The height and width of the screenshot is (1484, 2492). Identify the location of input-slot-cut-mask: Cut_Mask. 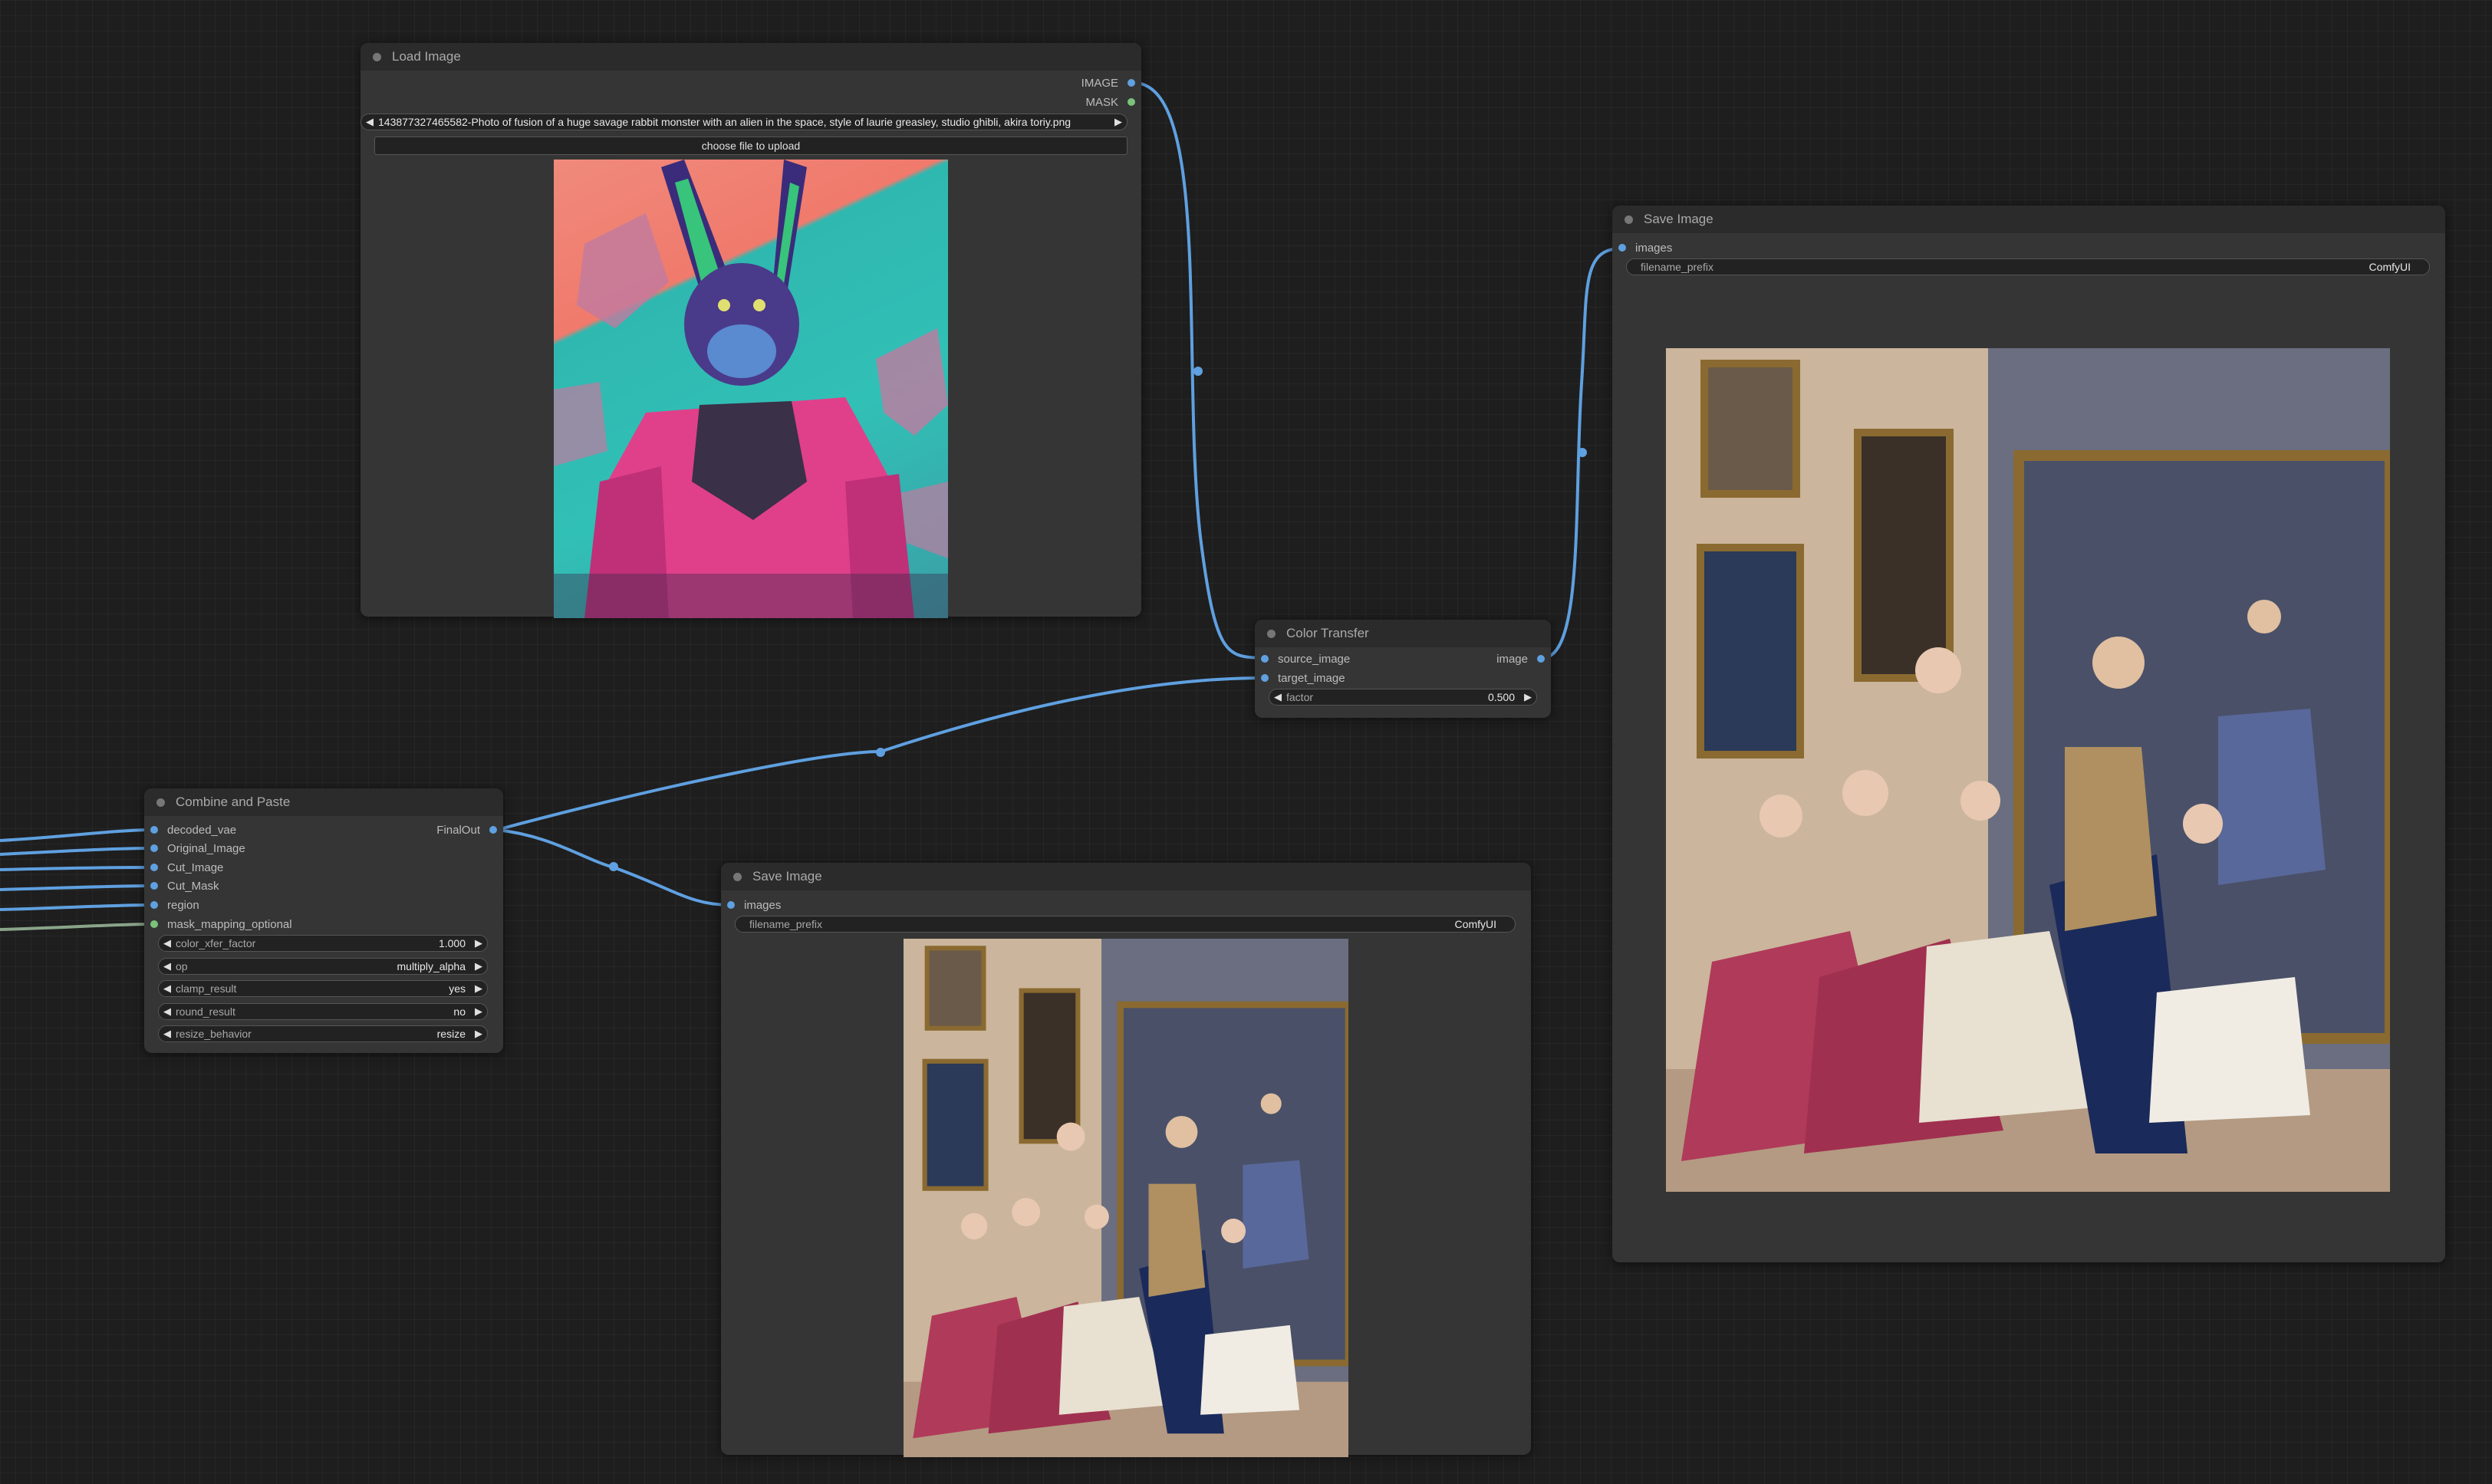
(184, 886).